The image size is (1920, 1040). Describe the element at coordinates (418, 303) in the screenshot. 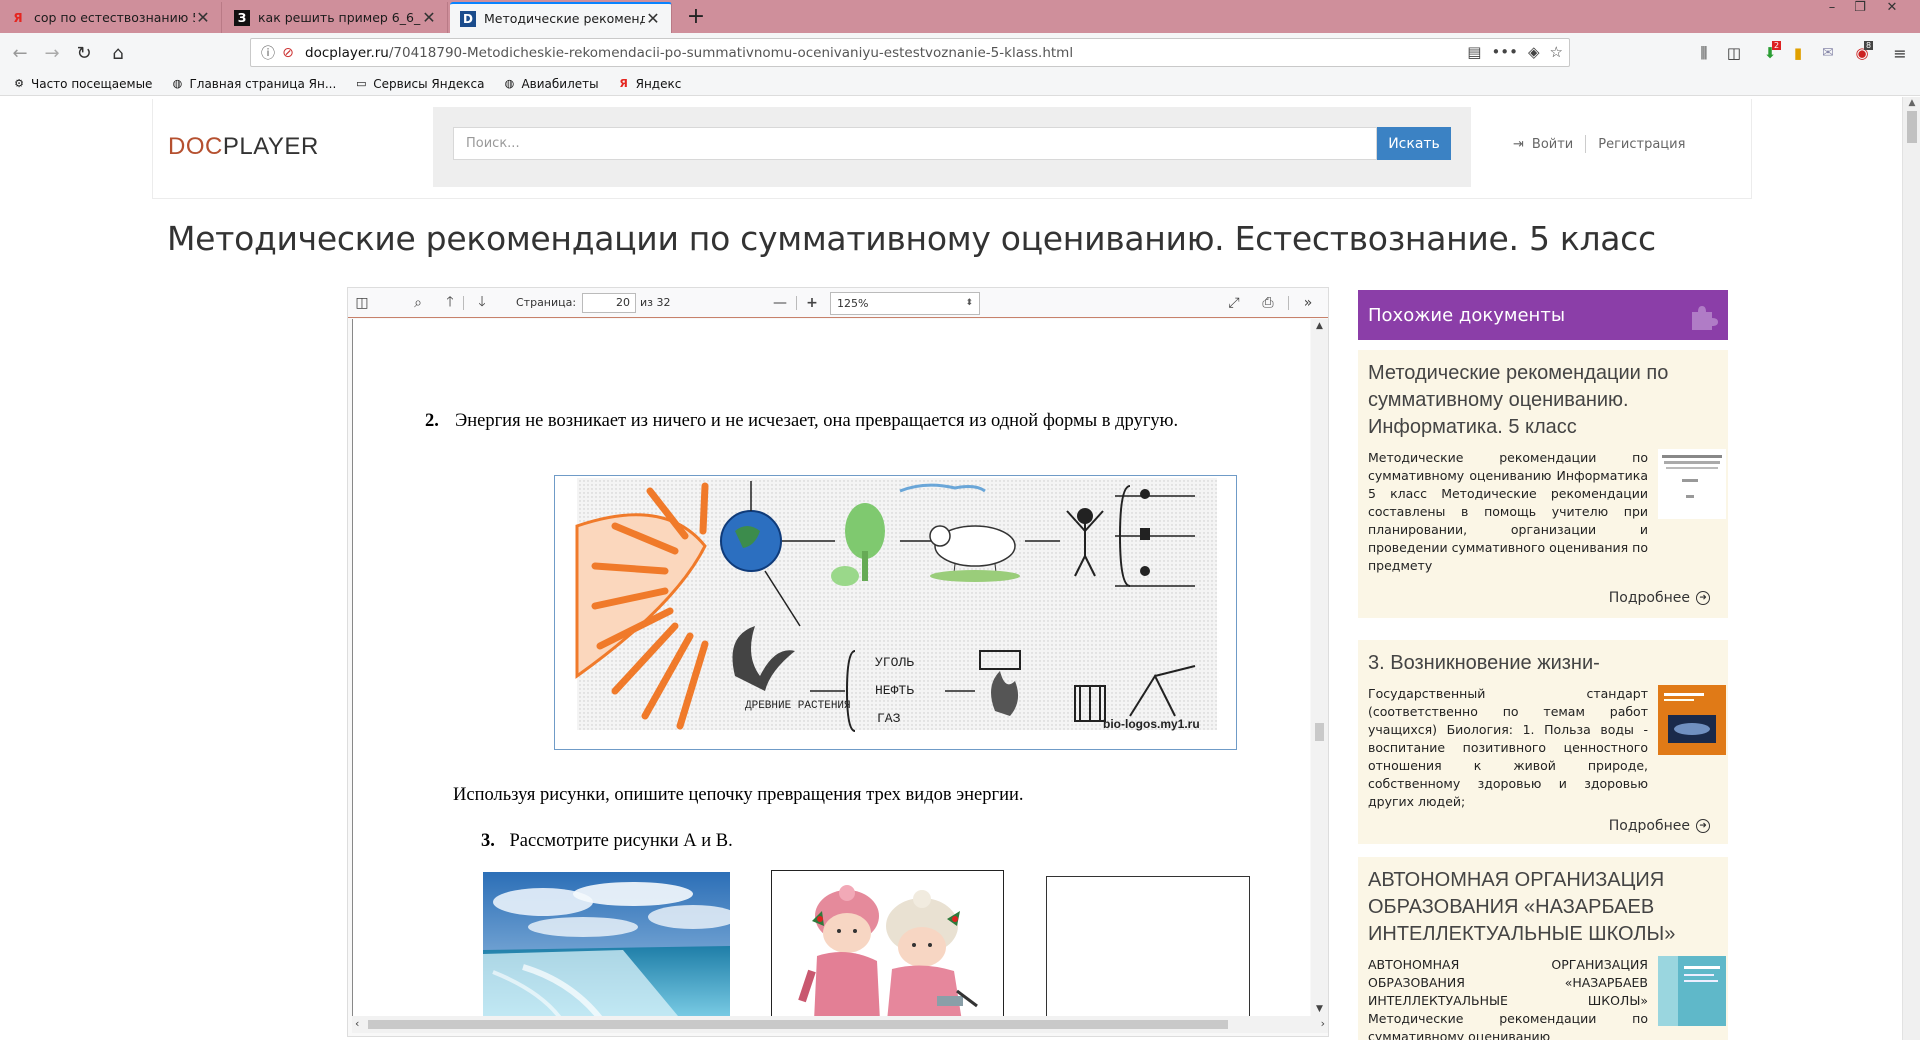

I see `search-icon: ⌕` at that location.